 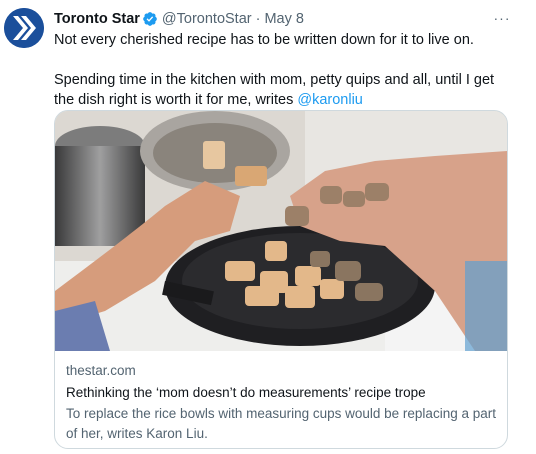 I want to click on verified-badge-icon, so click(x=150, y=19).